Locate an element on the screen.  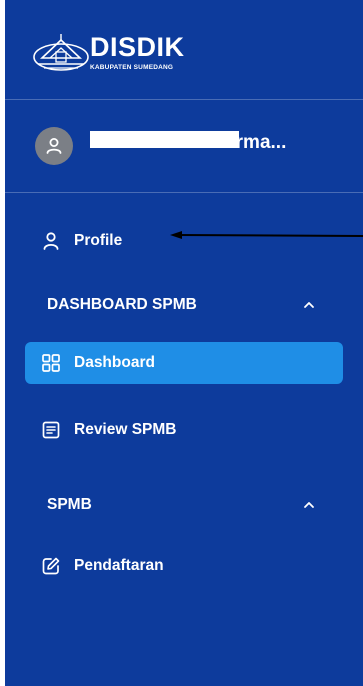
user-icon is located at coordinates (54, 146).